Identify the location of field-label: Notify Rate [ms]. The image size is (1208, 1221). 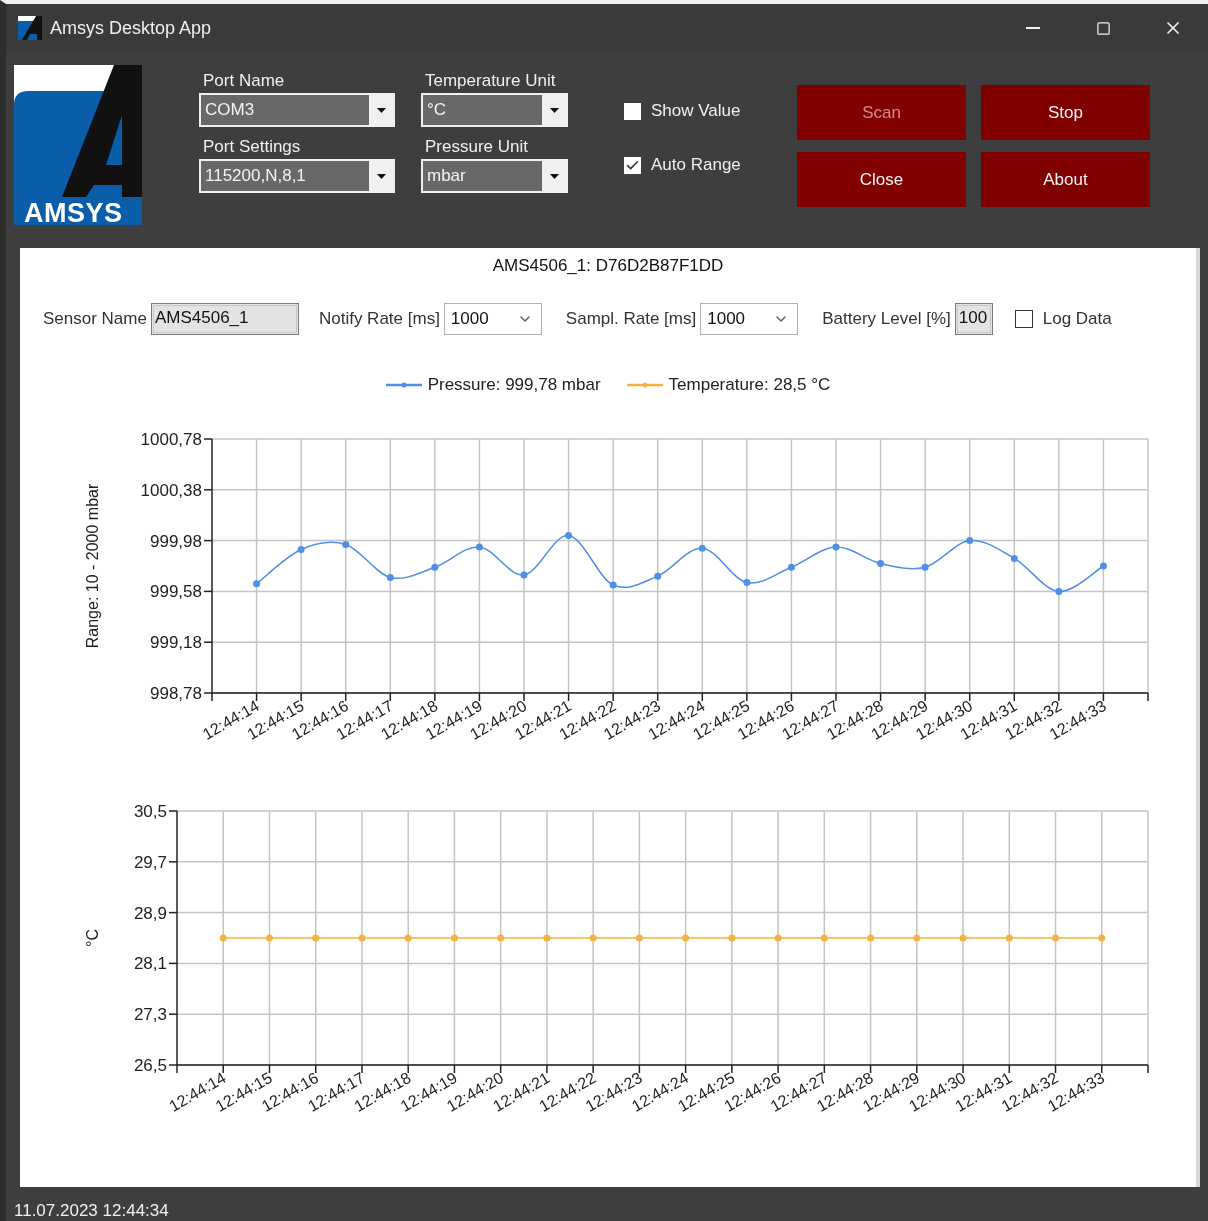
(379, 318).